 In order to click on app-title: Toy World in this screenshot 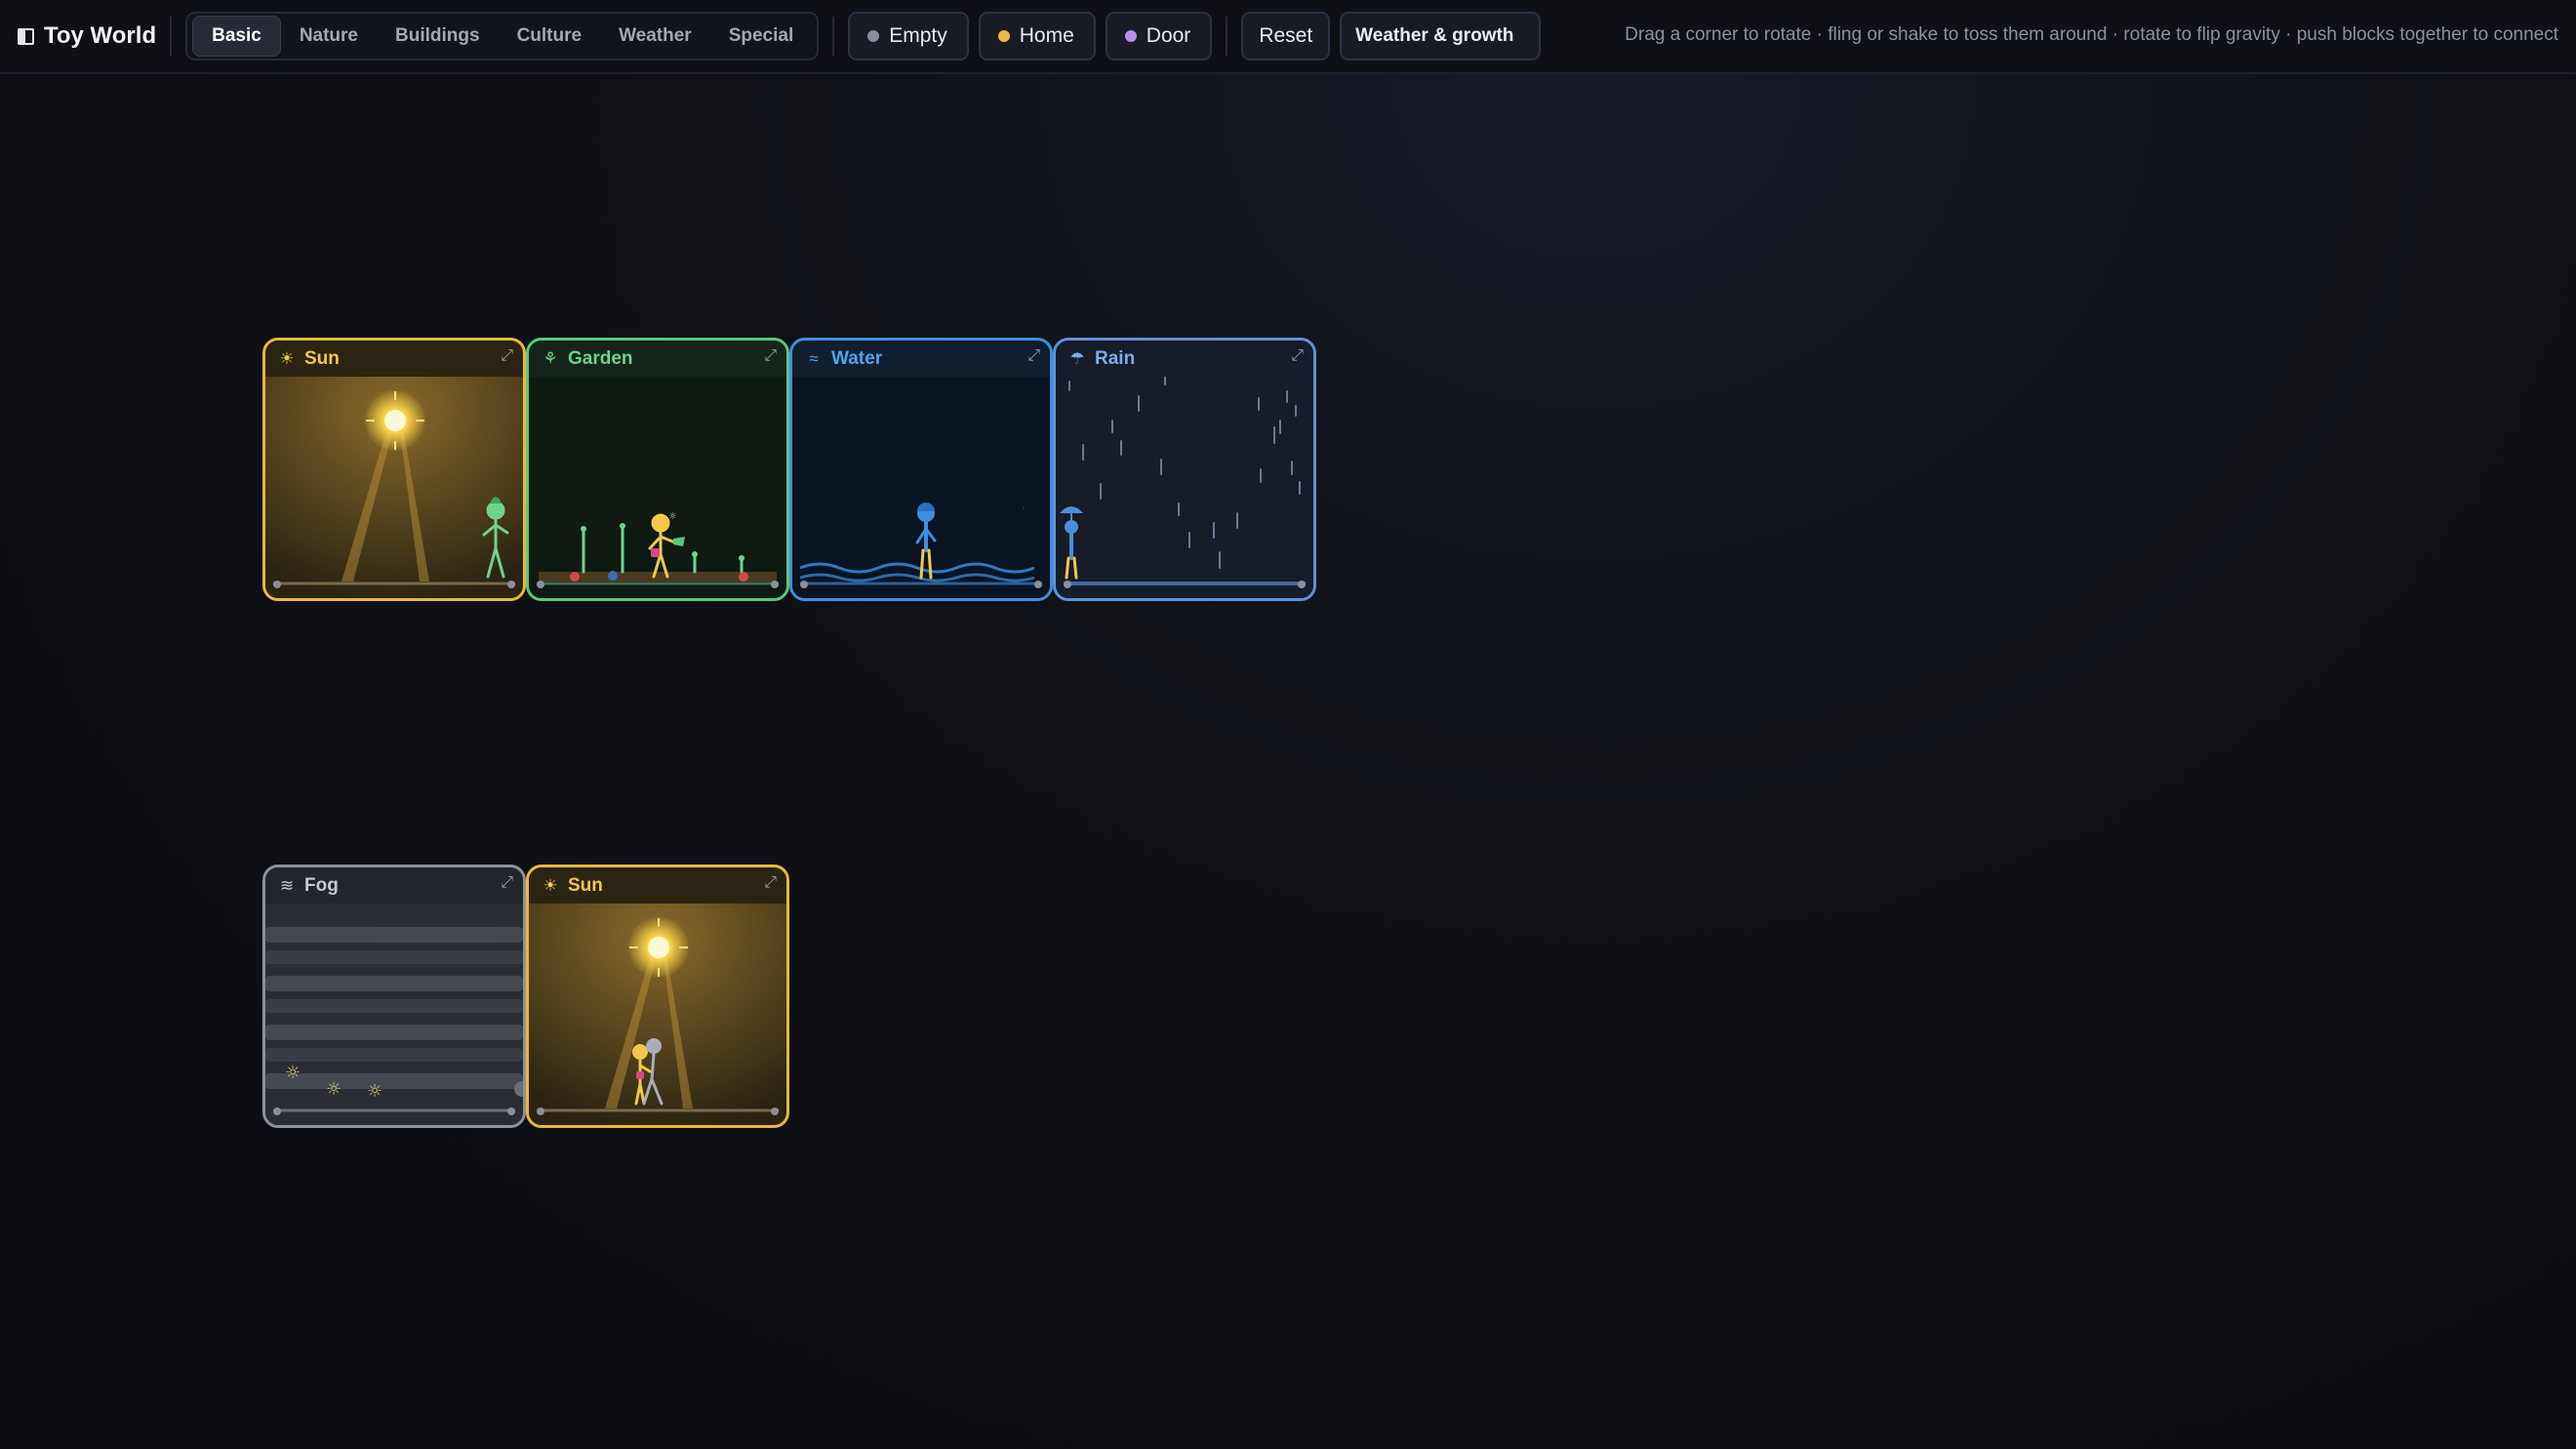, I will do `click(100, 35)`.